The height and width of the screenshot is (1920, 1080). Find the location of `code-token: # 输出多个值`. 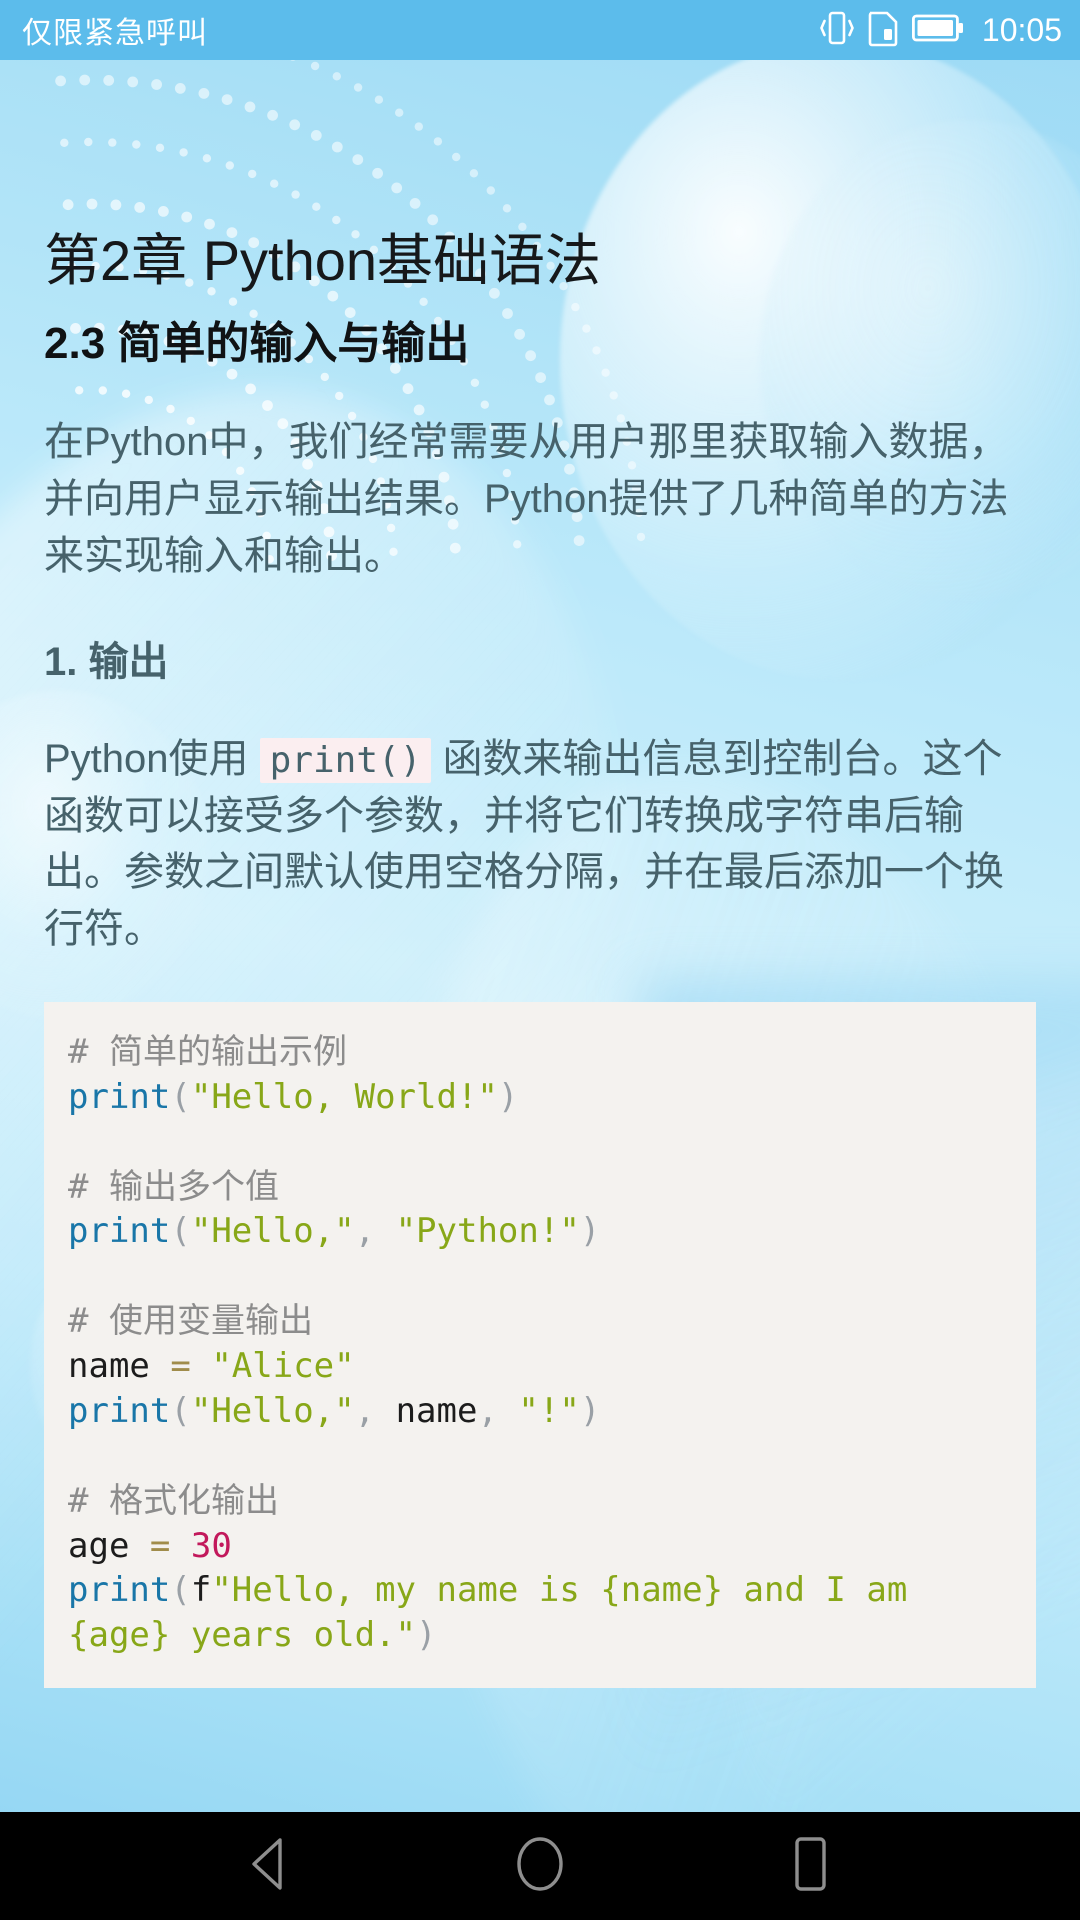

code-token: # 输出多个值 is located at coordinates (173, 1186).